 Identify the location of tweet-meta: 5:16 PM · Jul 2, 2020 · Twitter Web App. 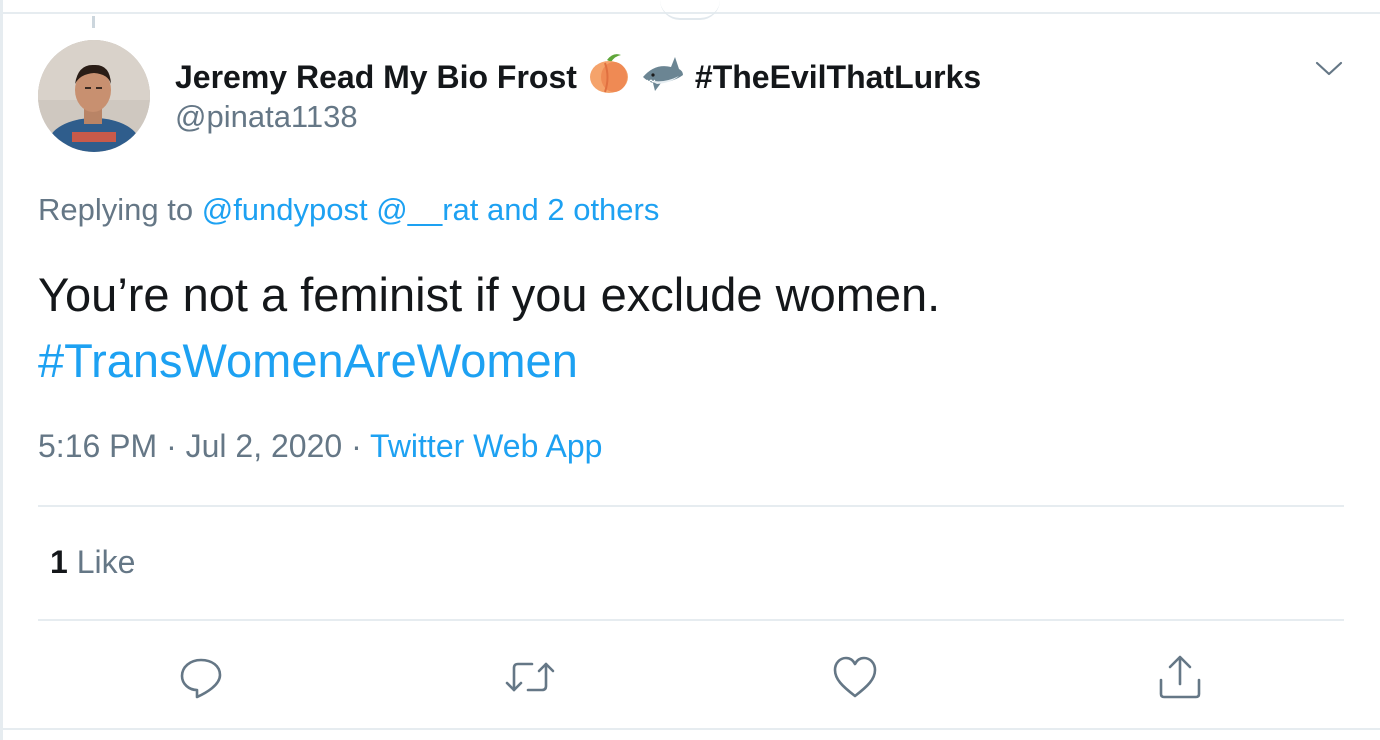
(320, 446).